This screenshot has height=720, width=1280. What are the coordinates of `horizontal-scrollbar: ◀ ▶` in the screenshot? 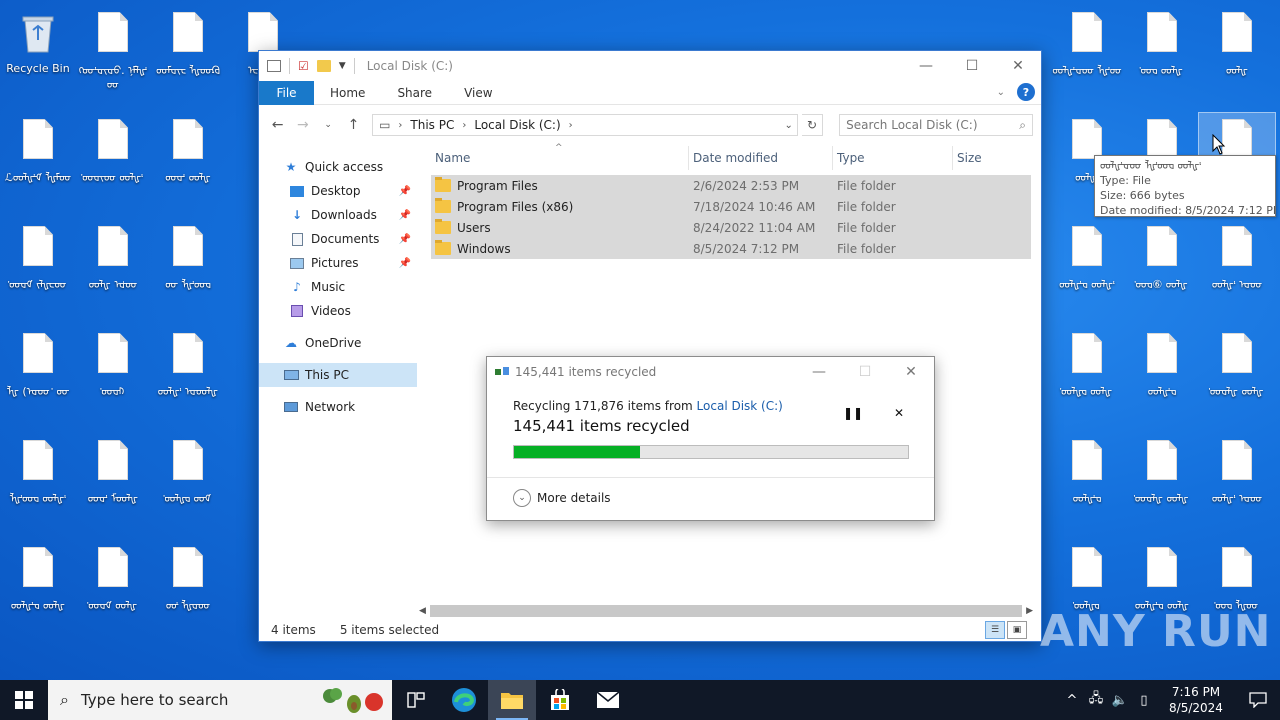 It's located at (726, 611).